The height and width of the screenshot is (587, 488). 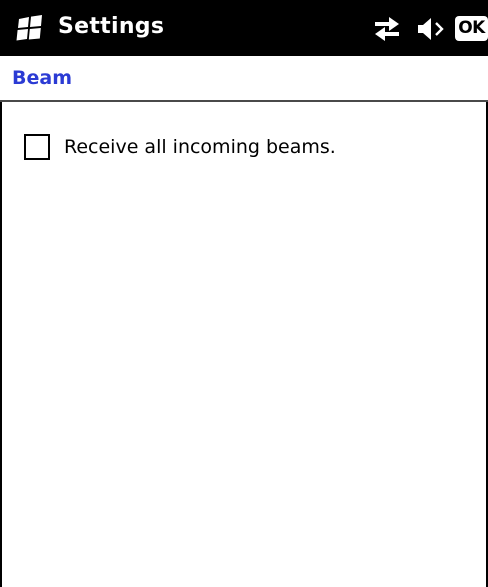 What do you see at coordinates (42, 78) in the screenshot?
I see `page-title: Beam` at bounding box center [42, 78].